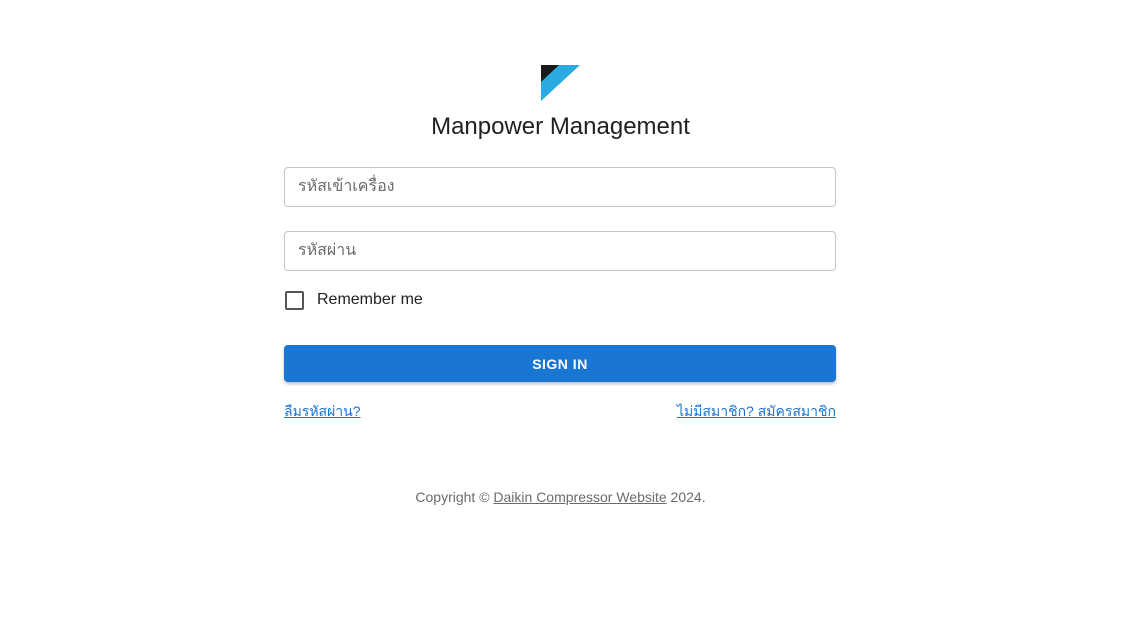 The height and width of the screenshot is (632, 1121). Describe the element at coordinates (294, 300) in the screenshot. I see `remember-me-checkbox` at that location.